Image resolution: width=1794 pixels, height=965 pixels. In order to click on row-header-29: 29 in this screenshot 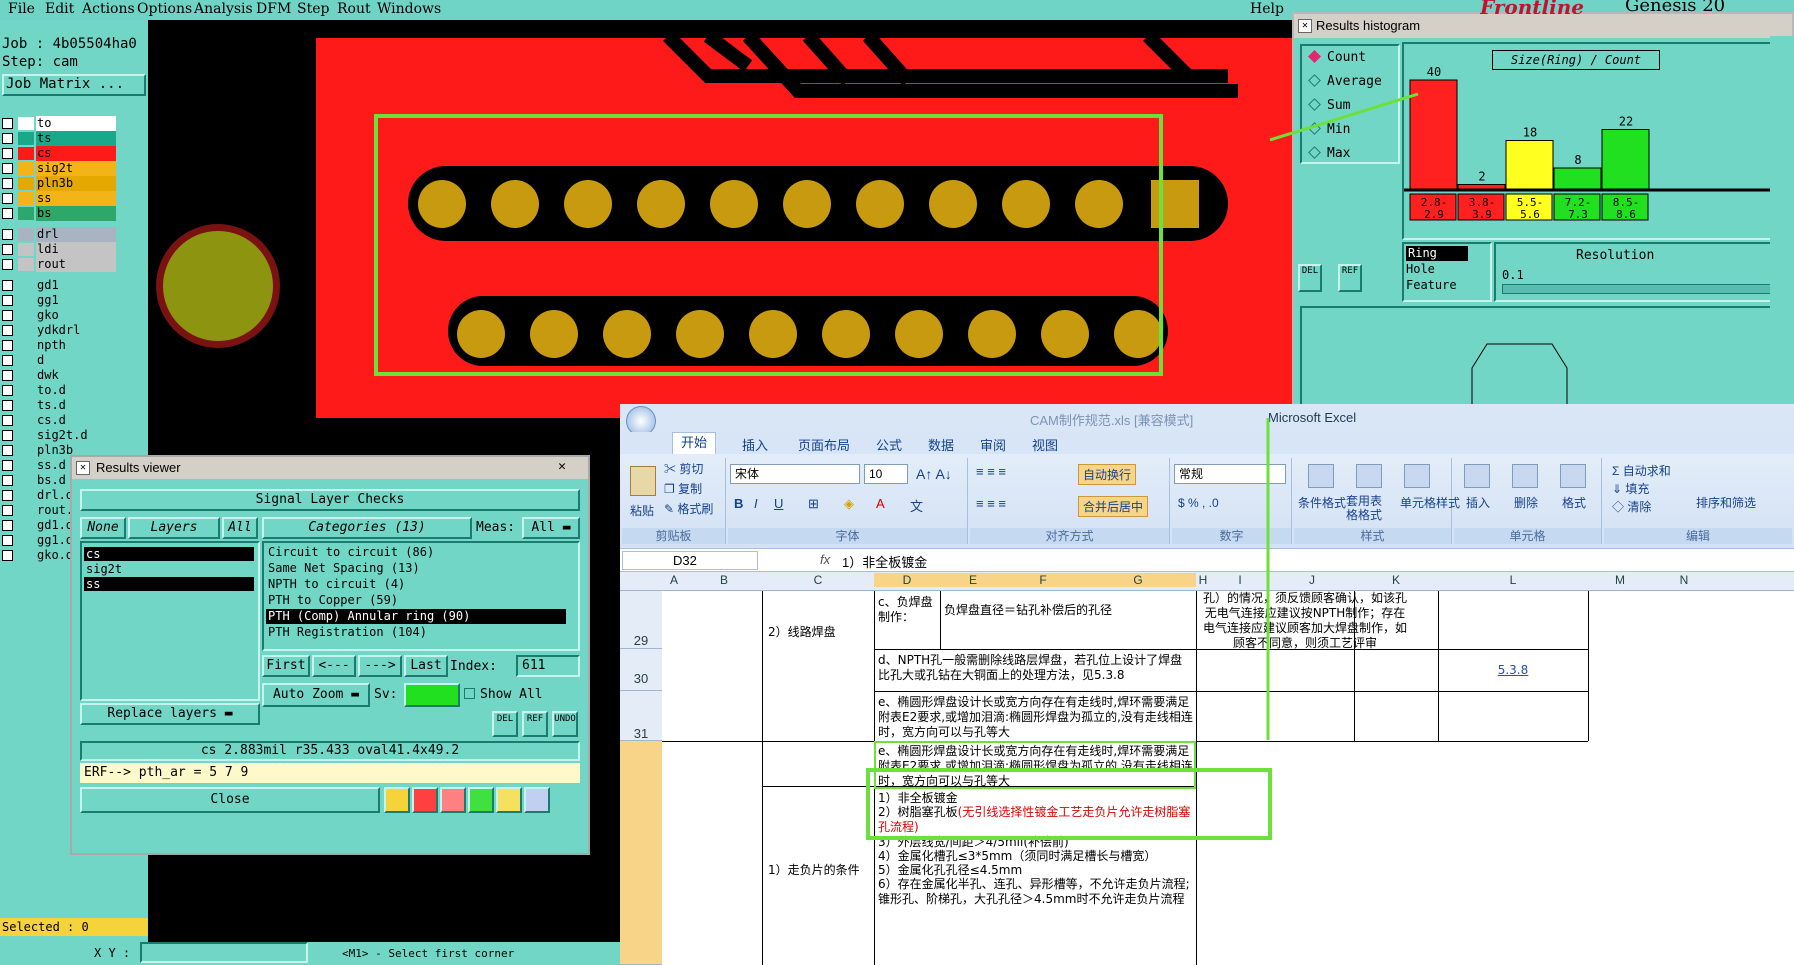, I will do `click(641, 620)`.